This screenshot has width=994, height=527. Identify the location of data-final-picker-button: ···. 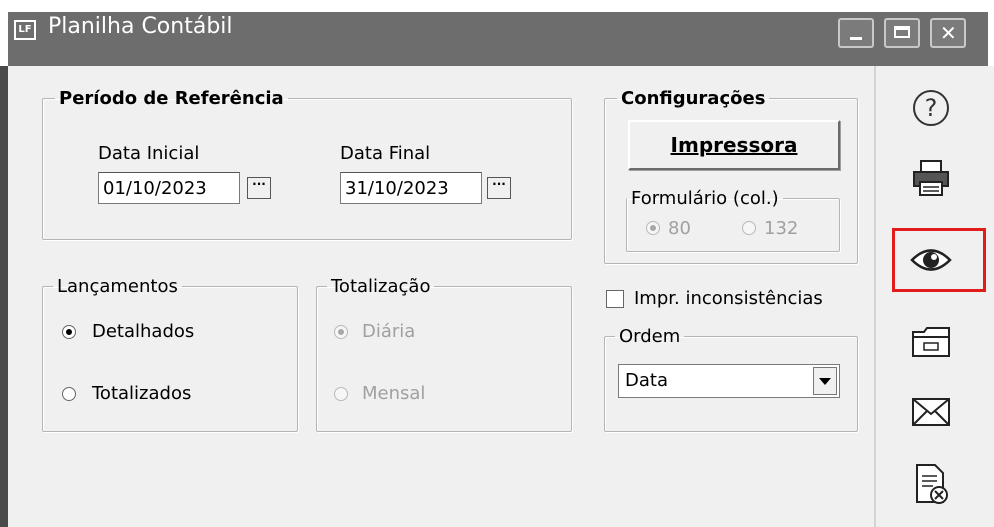
(499, 188).